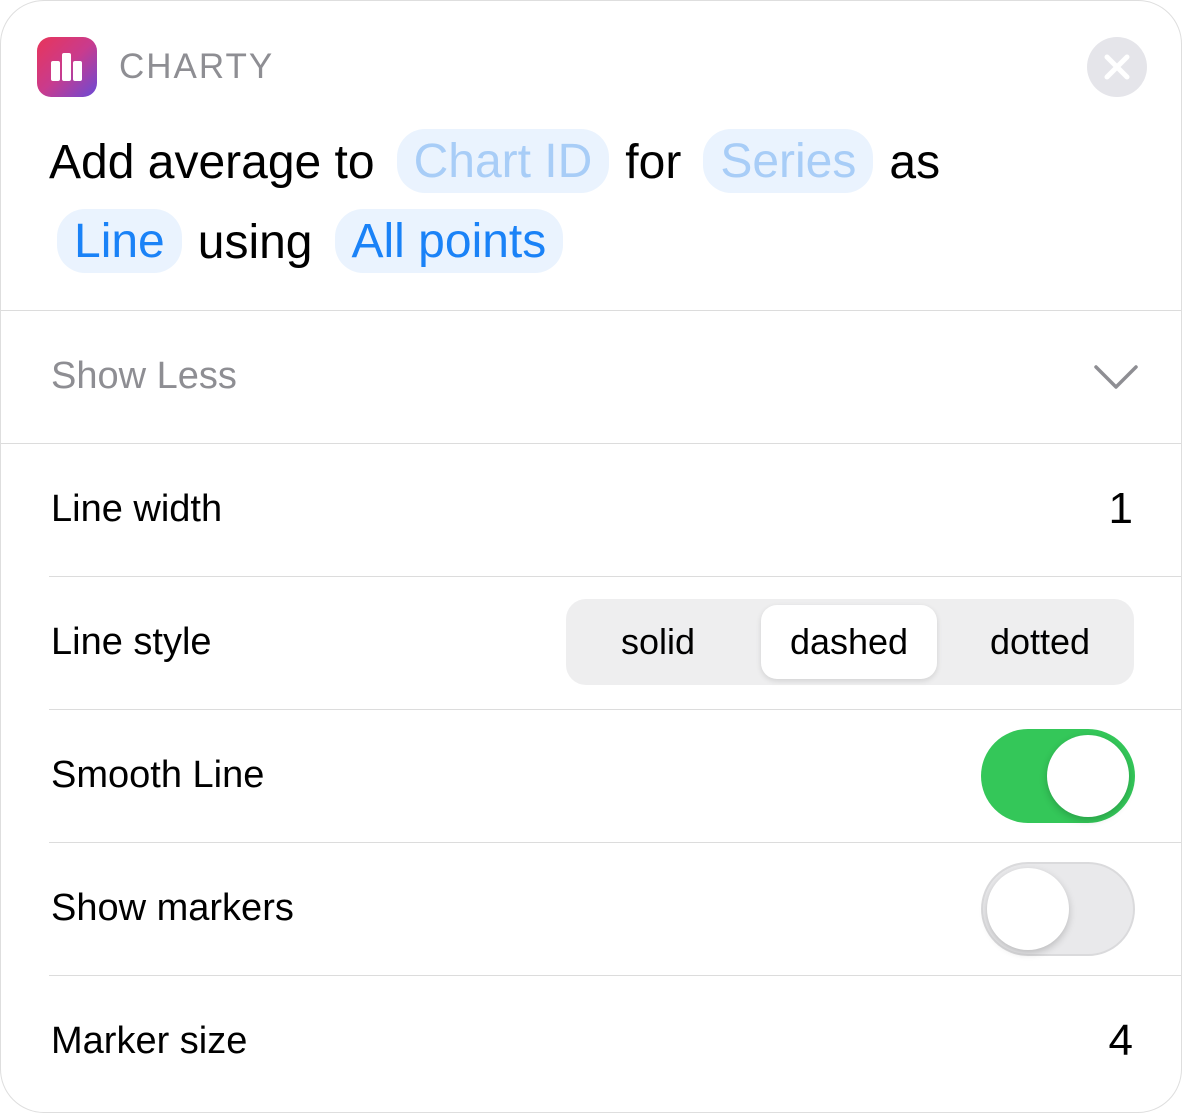 This screenshot has height=1113, width=1182. I want to click on style-token: Line, so click(119, 241).